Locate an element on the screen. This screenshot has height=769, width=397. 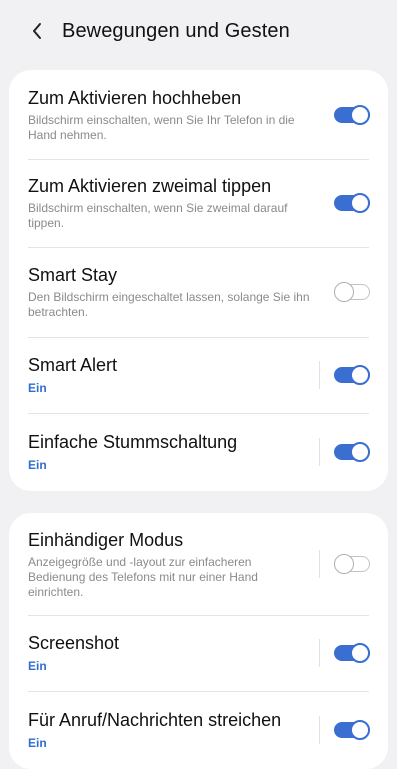
smart-alert-toggle is located at coordinates (352, 375).